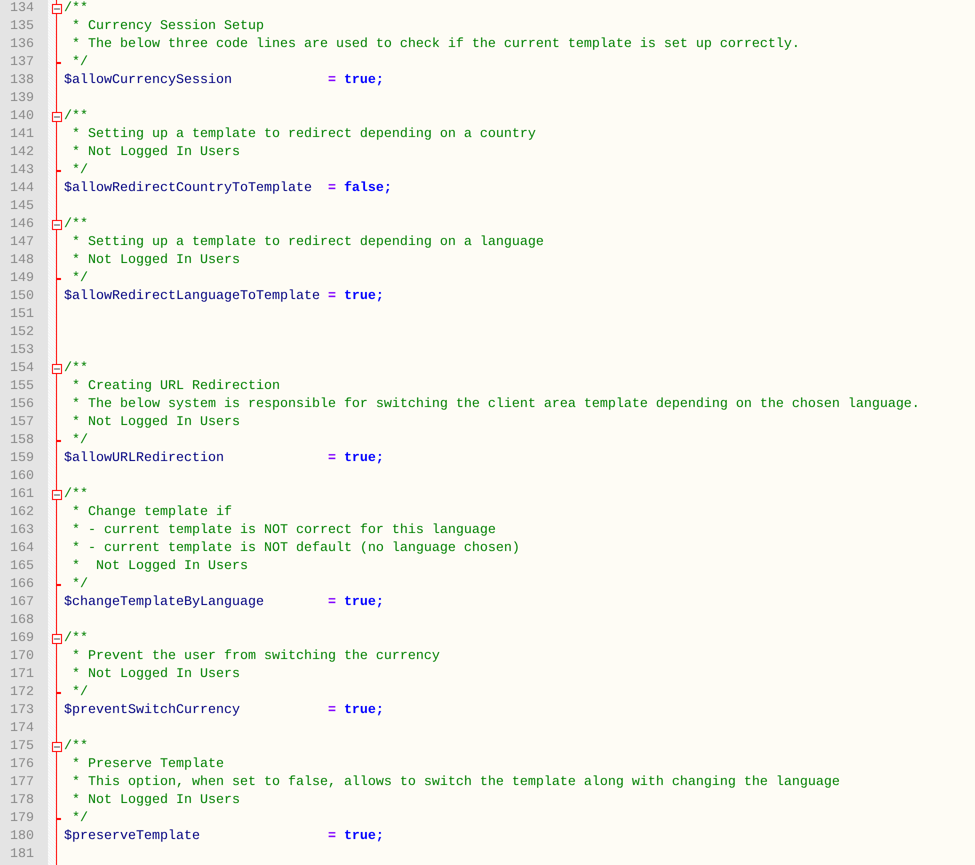 Image resolution: width=975 pixels, height=865 pixels. Describe the element at coordinates (22, 99) in the screenshot. I see `line-number: 139` at that location.